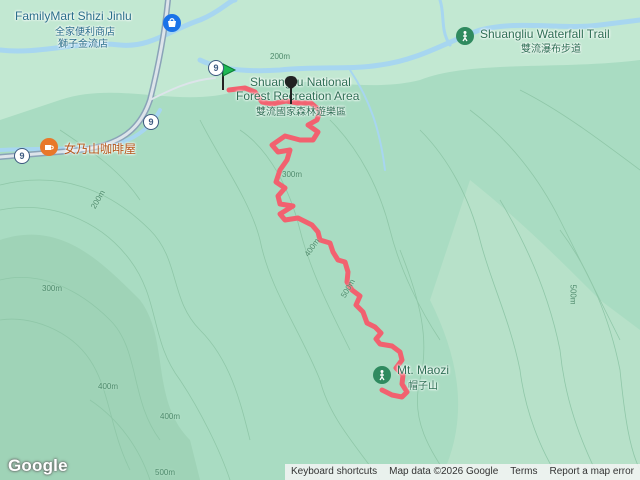 This screenshot has height=480, width=640. Describe the element at coordinates (73, 16) in the screenshot. I see `familymart-label: FamilyMart Shizi Jinlu` at that location.